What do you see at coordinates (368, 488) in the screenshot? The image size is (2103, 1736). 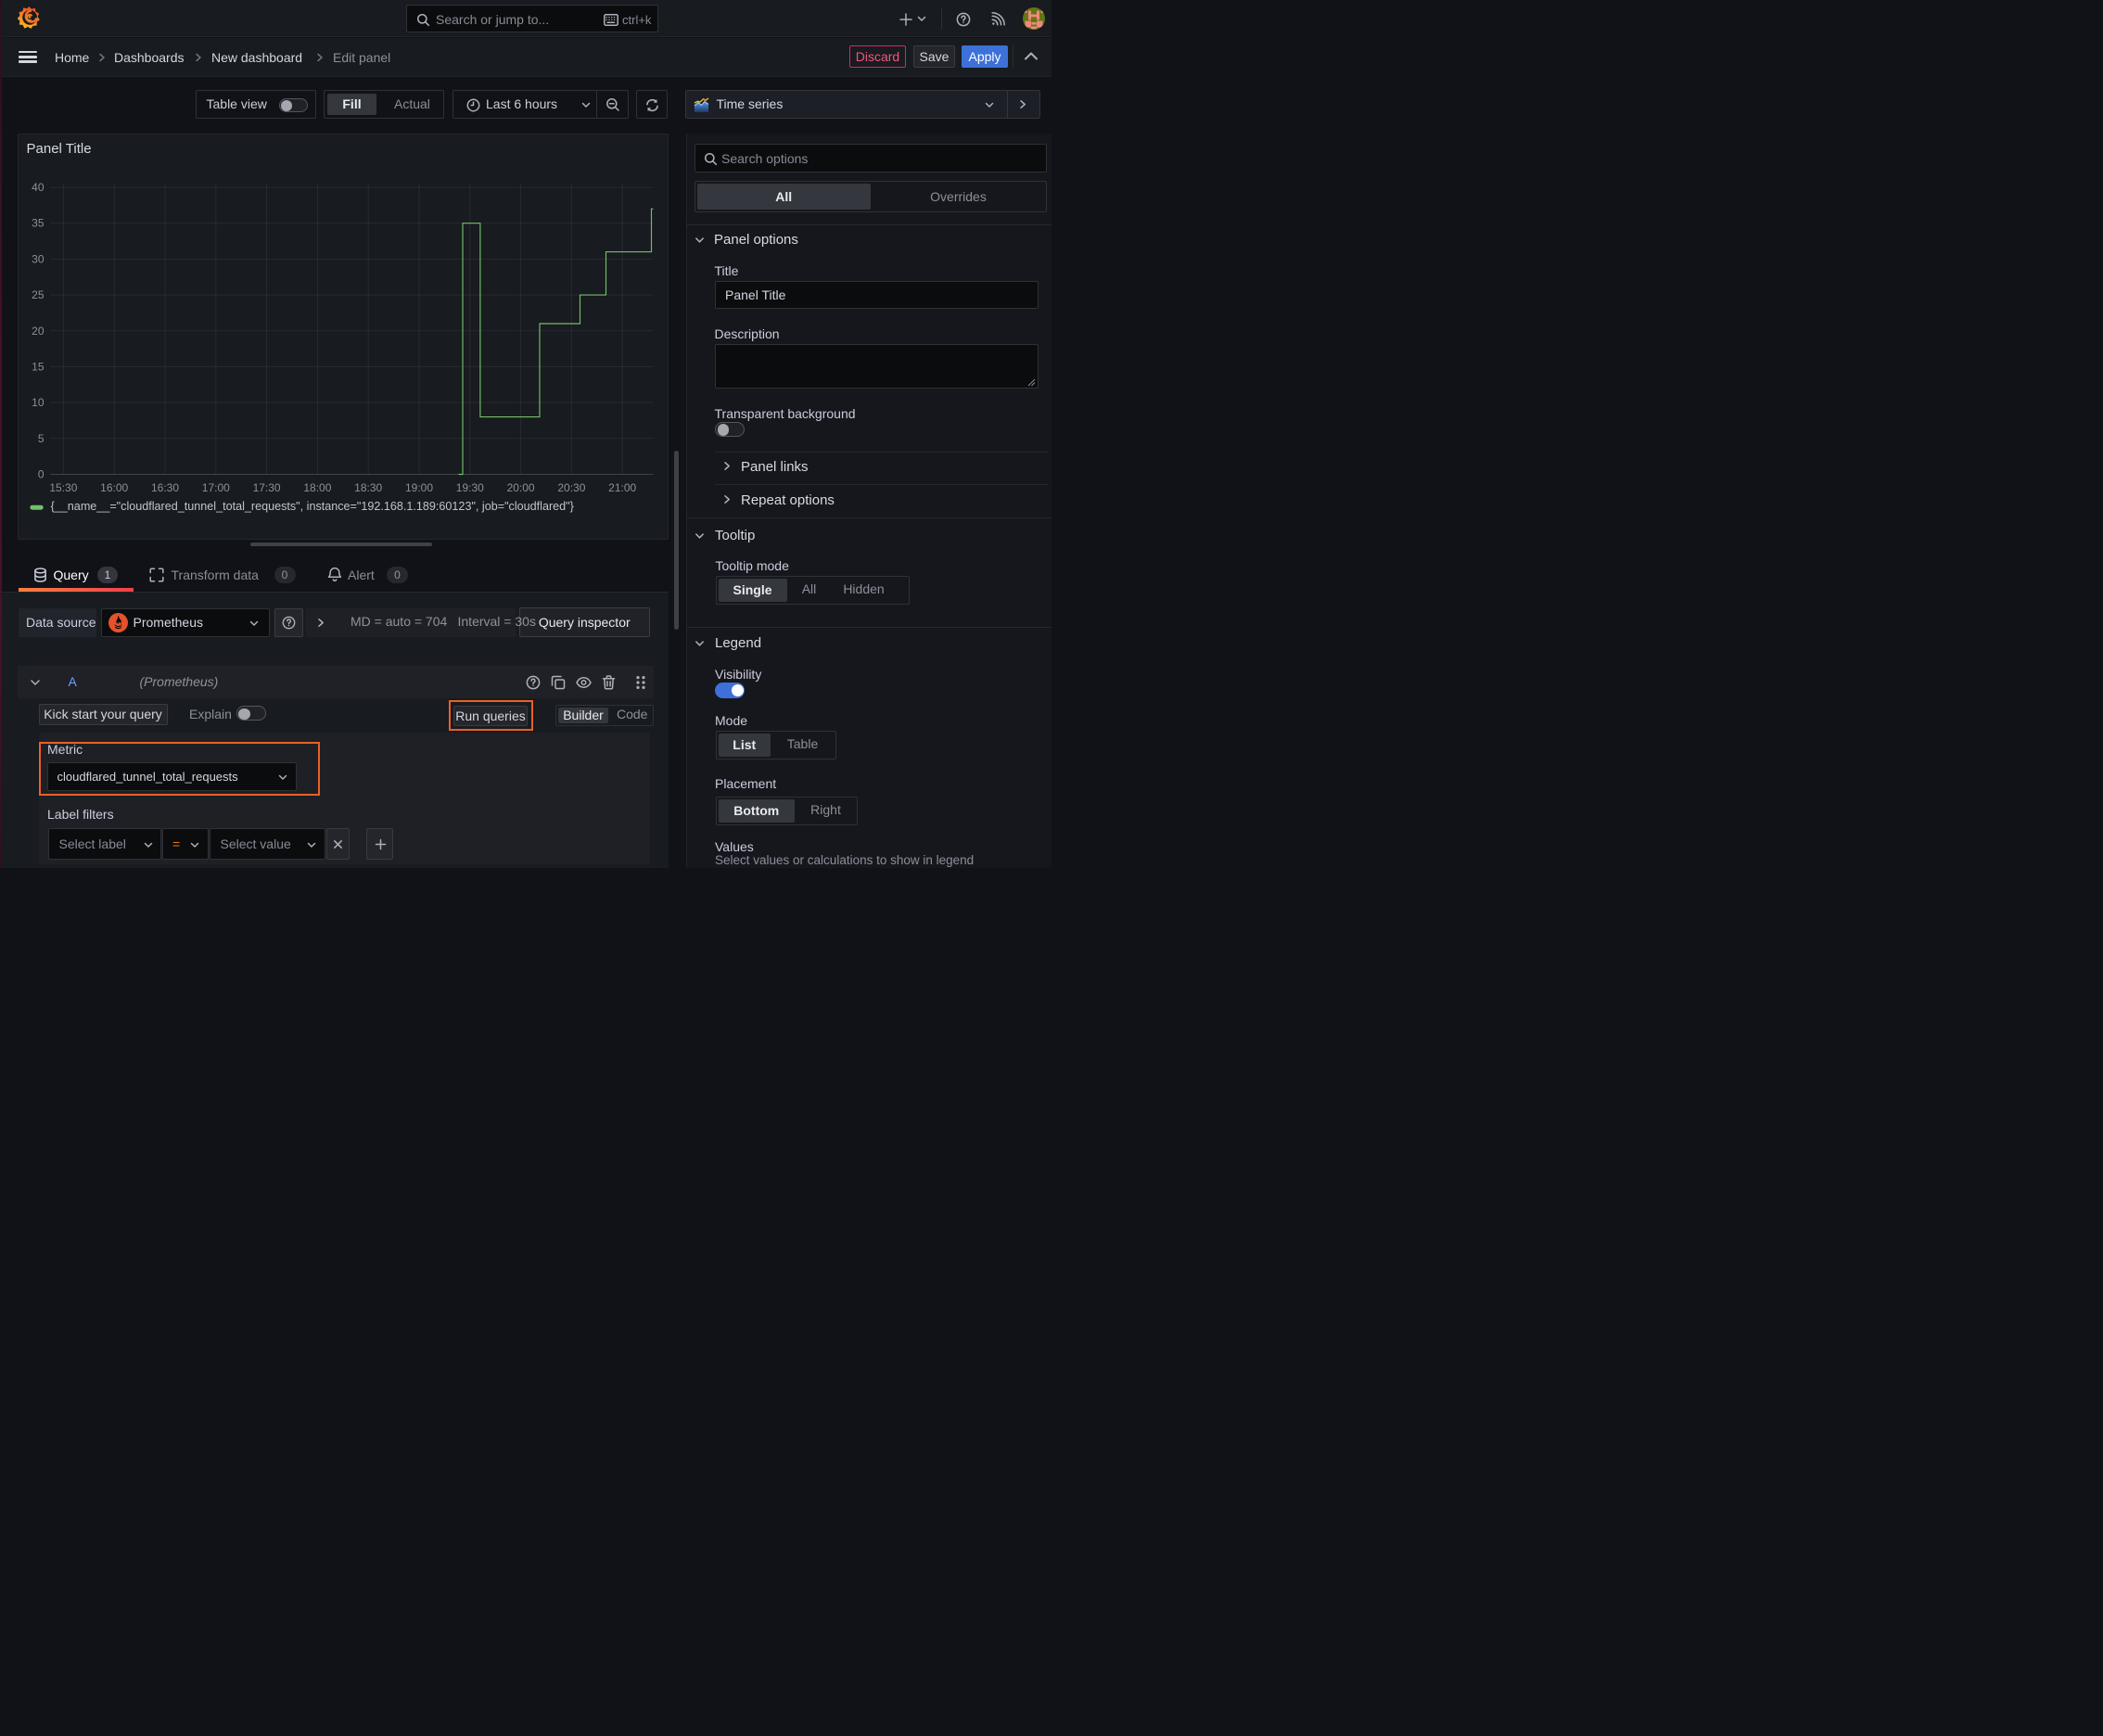 I see `svg-text: 18:30` at bounding box center [368, 488].